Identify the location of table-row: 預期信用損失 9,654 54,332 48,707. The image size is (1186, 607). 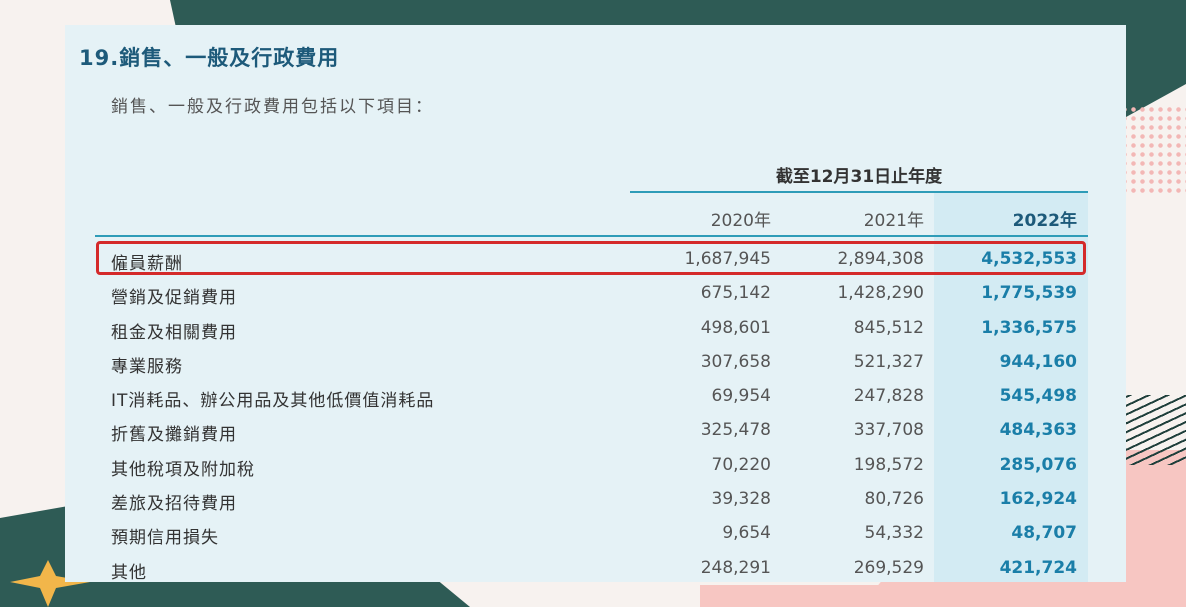
(595, 534).